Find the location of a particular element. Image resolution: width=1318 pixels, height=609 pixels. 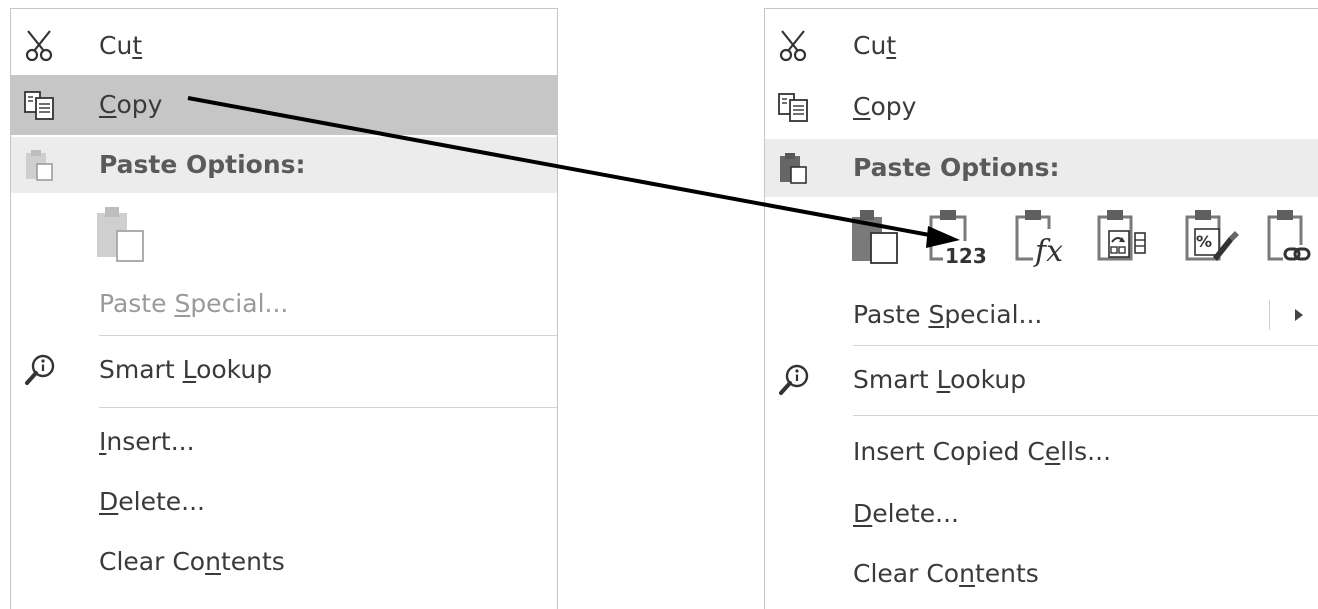

paste-formulas-icon: fx is located at coordinates (1044, 238).